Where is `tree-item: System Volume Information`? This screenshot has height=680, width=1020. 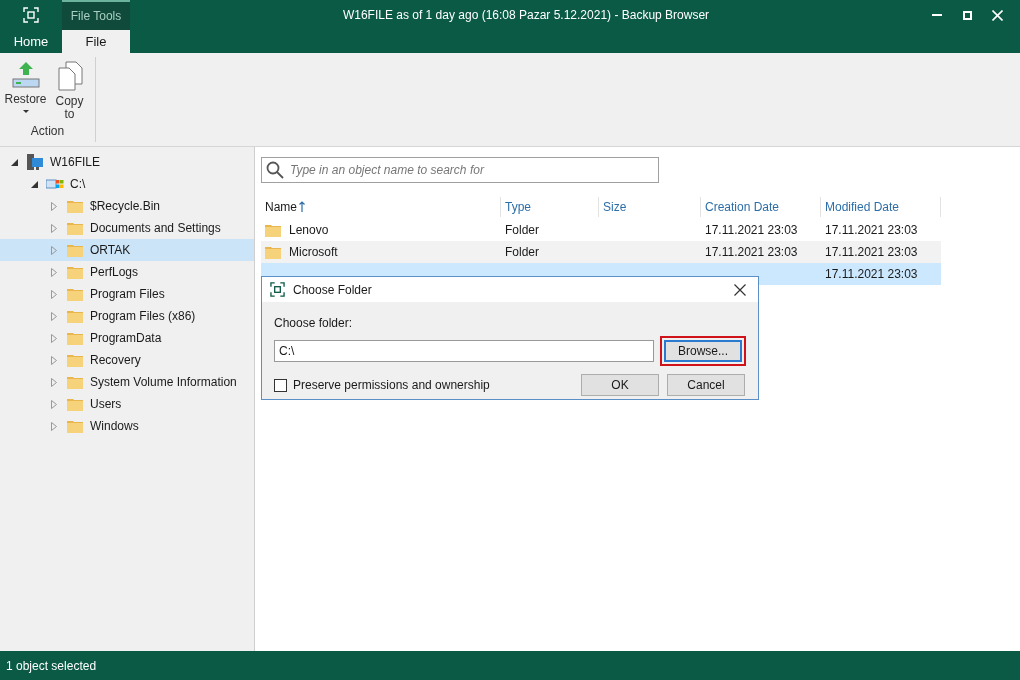 tree-item: System Volume Information is located at coordinates (127, 382).